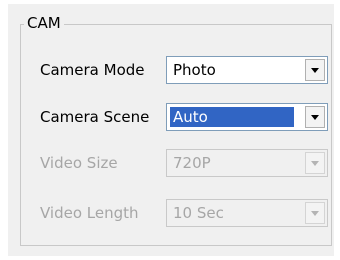  I want to click on video-size-dropdown-button, so click(315, 163).